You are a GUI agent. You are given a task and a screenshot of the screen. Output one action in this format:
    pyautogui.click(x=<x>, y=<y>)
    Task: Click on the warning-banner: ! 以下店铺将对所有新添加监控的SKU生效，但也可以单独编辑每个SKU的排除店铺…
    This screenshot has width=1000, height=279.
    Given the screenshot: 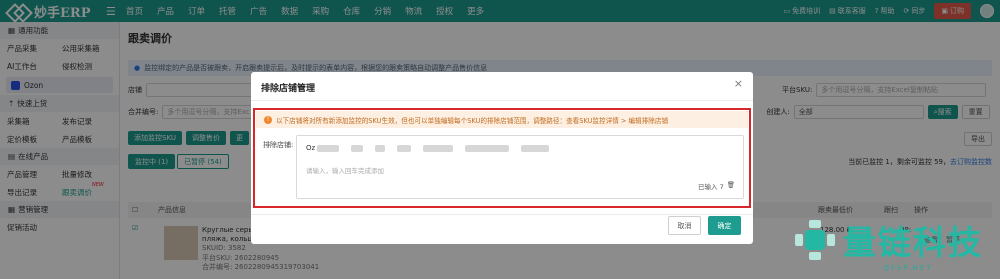 What is the action you would take?
    pyautogui.click(x=502, y=119)
    